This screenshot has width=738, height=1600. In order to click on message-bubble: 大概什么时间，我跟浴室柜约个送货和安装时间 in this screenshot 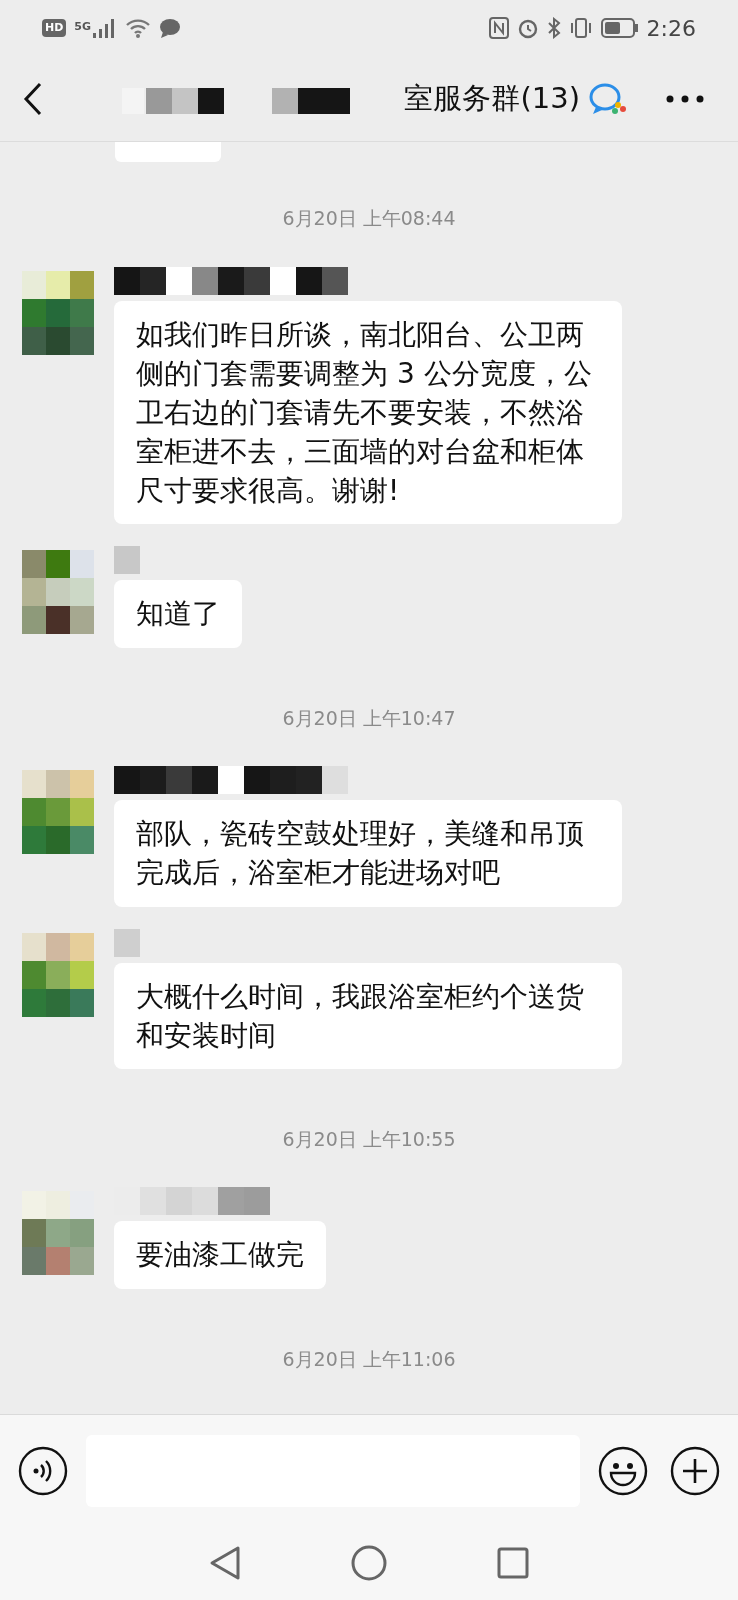, I will do `click(368, 1015)`.